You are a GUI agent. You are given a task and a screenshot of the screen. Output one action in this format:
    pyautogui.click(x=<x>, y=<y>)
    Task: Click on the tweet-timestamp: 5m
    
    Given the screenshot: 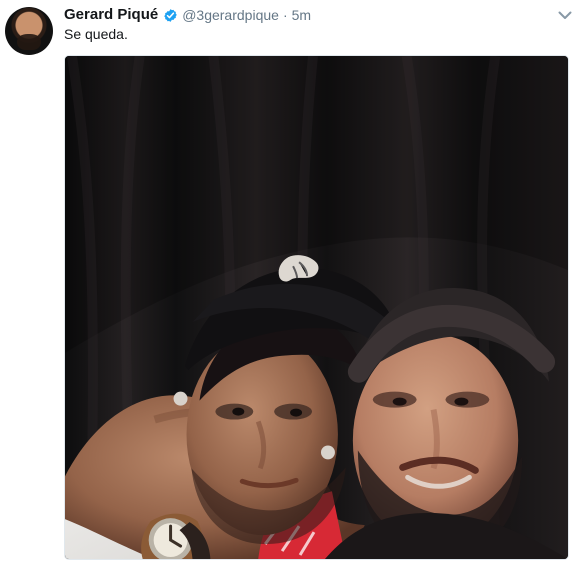 What is the action you would take?
    pyautogui.click(x=301, y=15)
    